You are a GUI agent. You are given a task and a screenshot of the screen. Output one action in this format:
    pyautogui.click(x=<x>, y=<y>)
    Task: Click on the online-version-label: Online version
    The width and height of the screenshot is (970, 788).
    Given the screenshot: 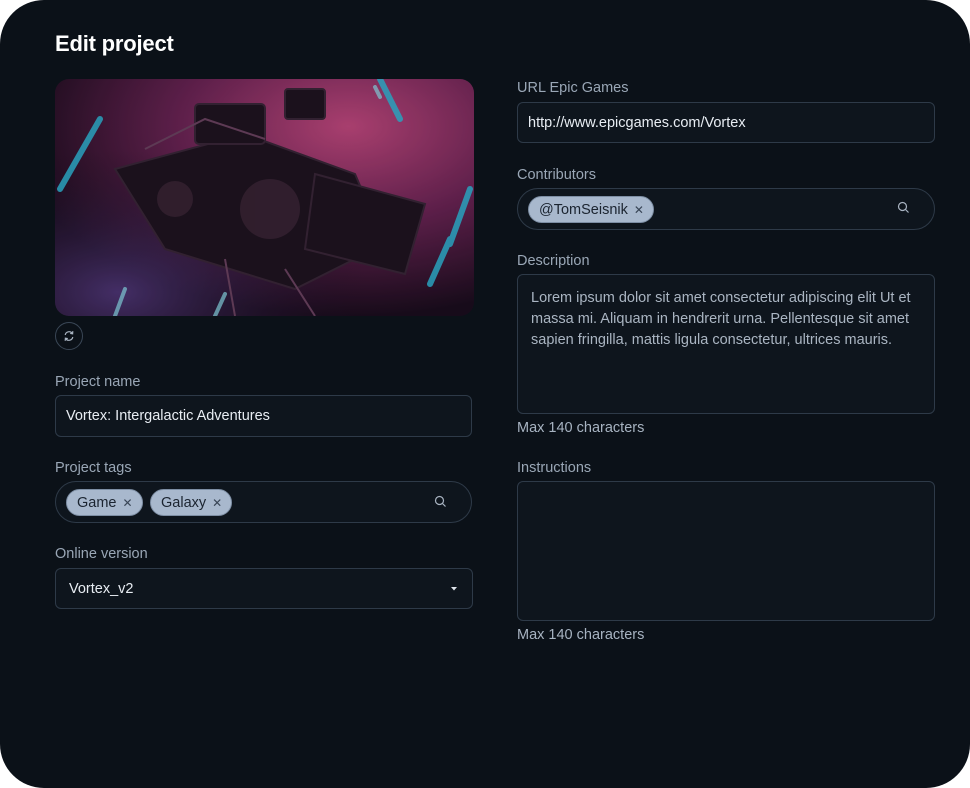 What is the action you would take?
    pyautogui.click(x=101, y=554)
    